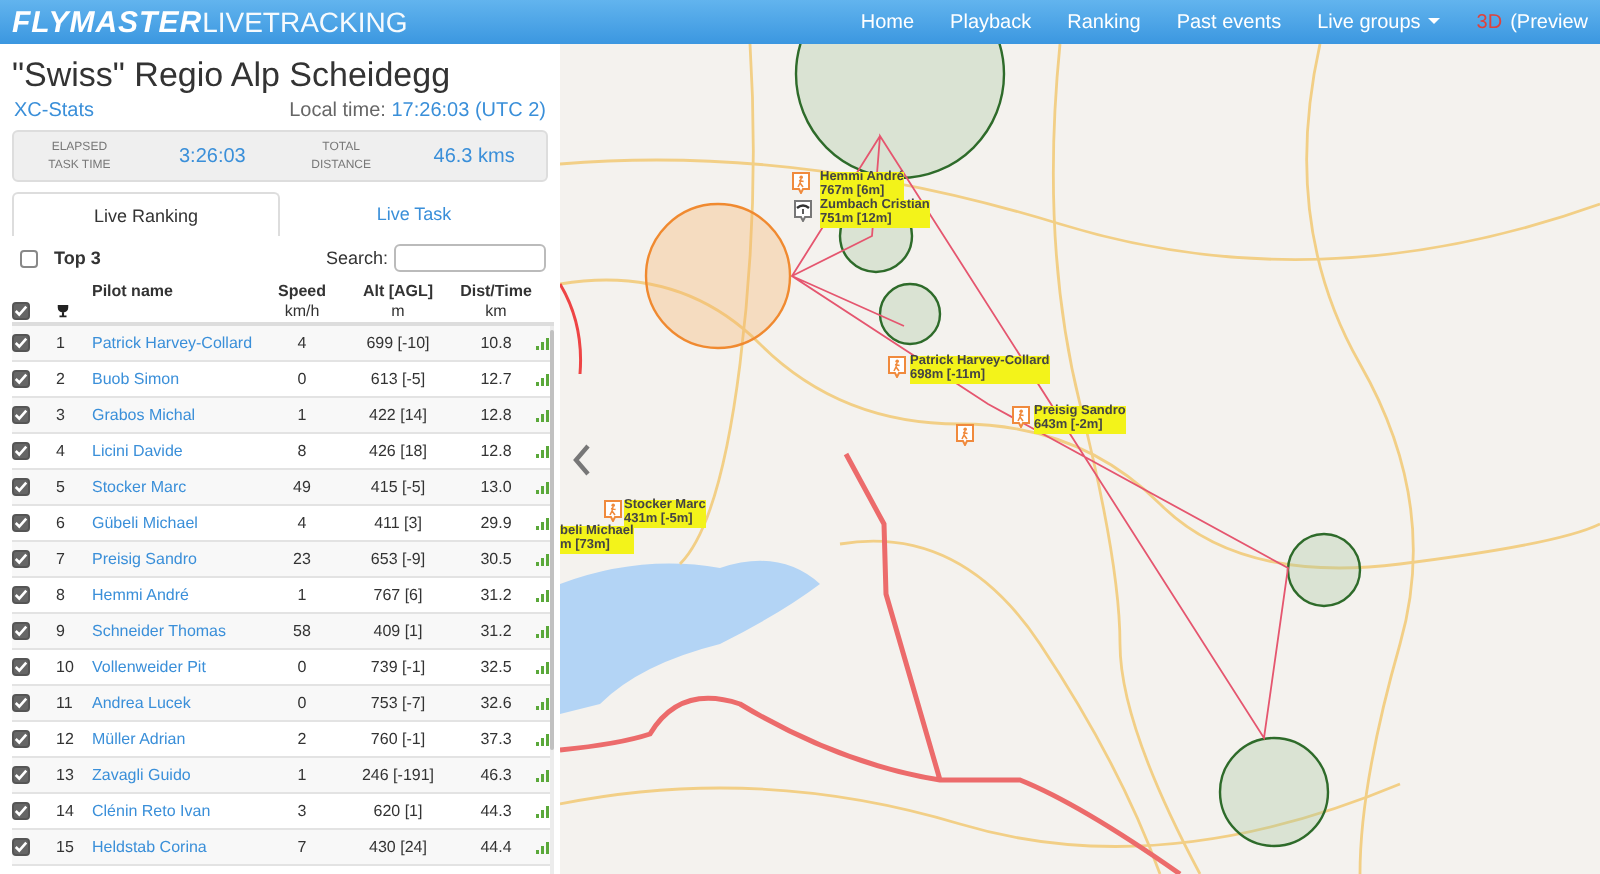 The width and height of the screenshot is (1600, 874). I want to click on table-cell-text: 9, so click(61, 631).